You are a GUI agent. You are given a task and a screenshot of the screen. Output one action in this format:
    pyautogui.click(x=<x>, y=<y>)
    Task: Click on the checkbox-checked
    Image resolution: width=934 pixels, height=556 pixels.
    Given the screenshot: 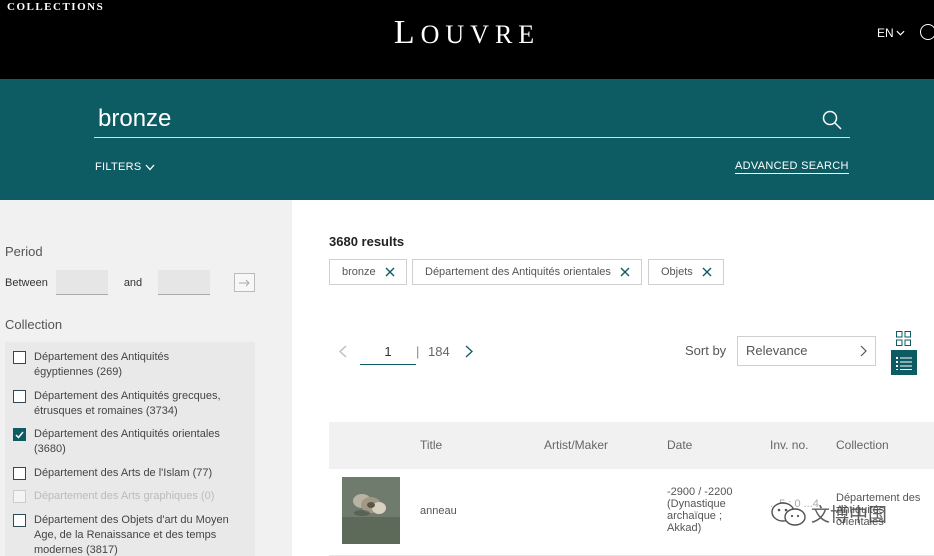 What is the action you would take?
    pyautogui.click(x=19, y=434)
    